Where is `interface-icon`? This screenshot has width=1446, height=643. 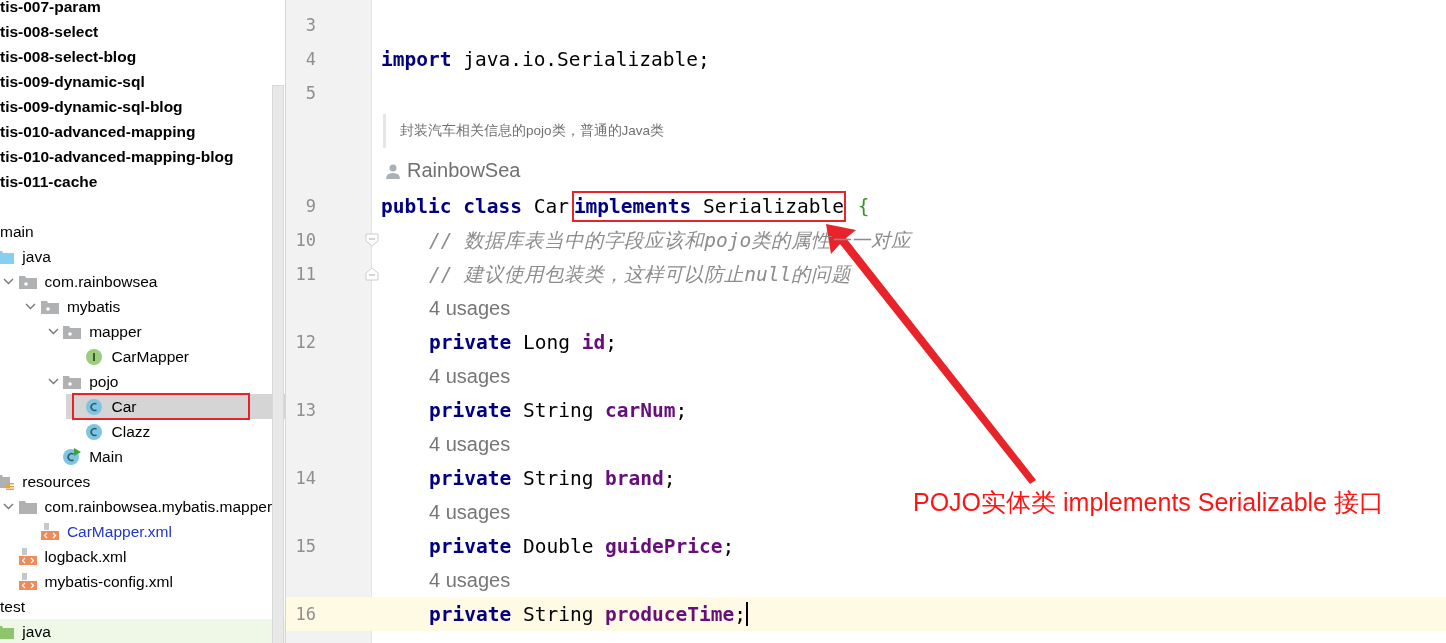
interface-icon is located at coordinates (93, 356).